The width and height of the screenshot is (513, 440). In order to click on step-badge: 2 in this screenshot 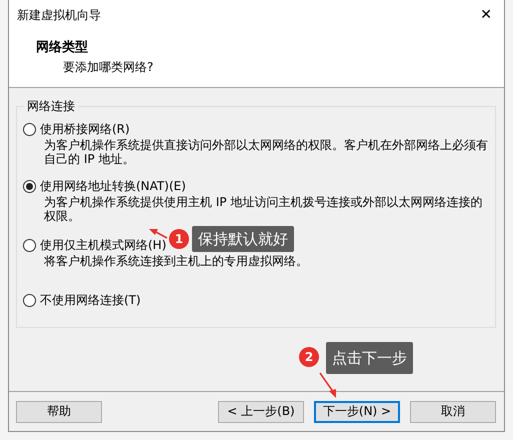, I will do `click(309, 357)`.